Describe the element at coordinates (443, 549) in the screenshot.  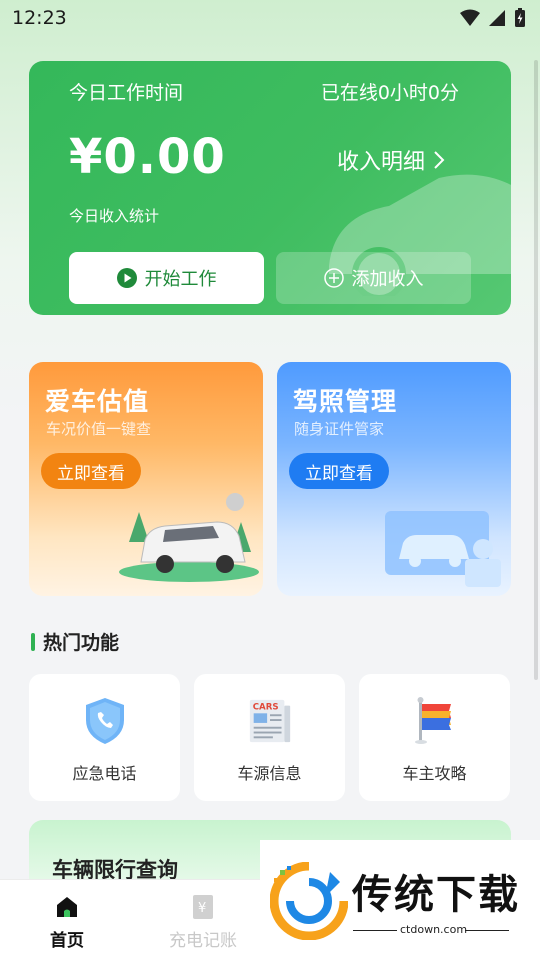
I see `license-card-icon` at that location.